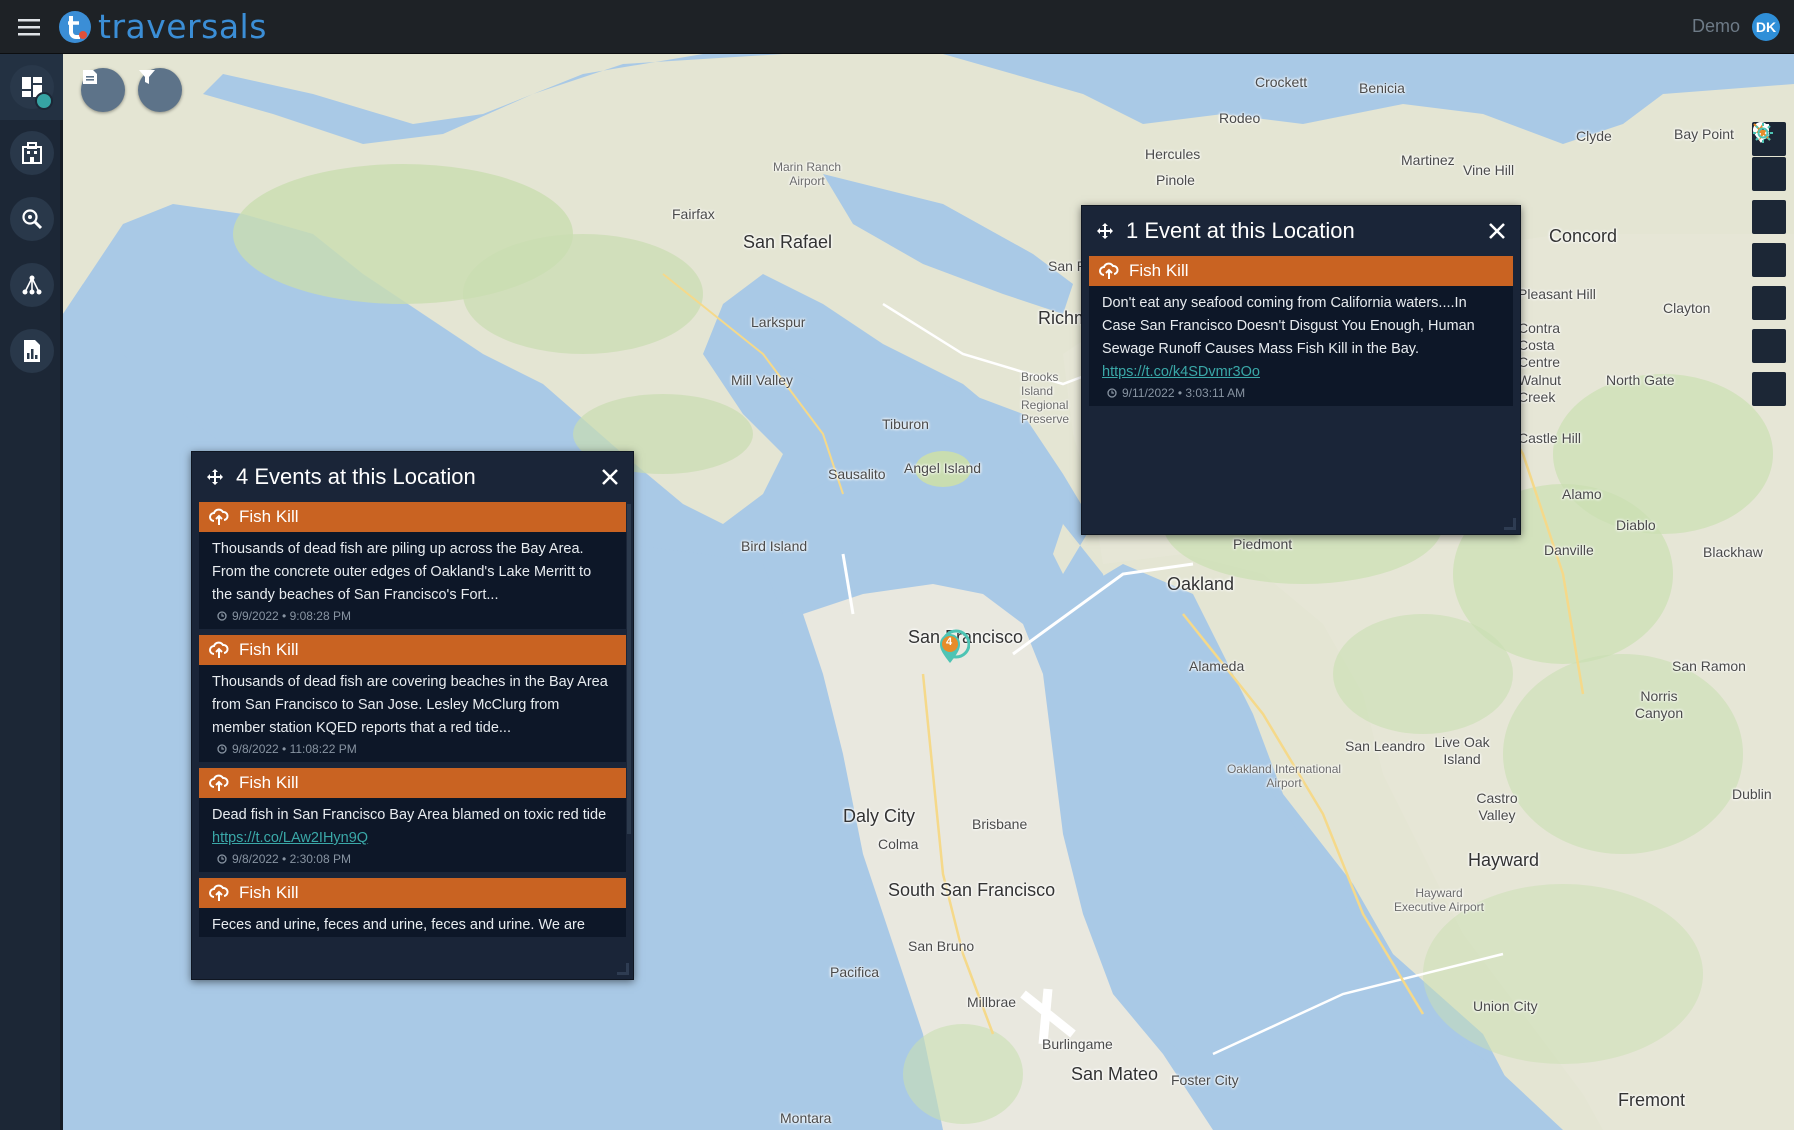 This screenshot has width=1794, height=1130. I want to click on event-time: 9/9/2022 • 9:08:28 PM, so click(291, 616).